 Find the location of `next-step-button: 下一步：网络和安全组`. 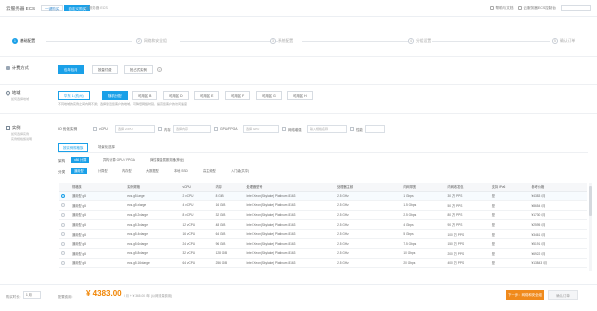

next-step-button: 下一步：网络和安全组 is located at coordinates (525, 295).